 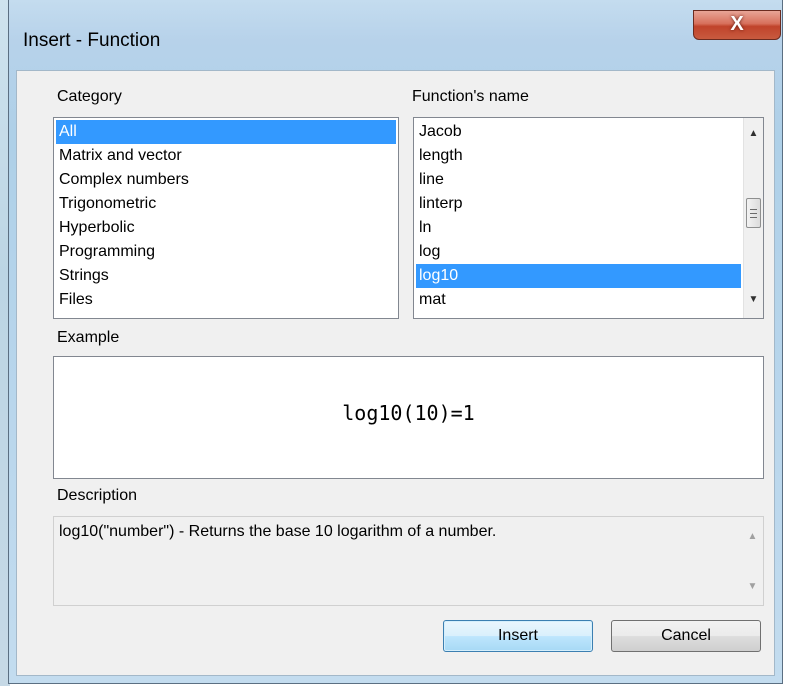 What do you see at coordinates (578, 228) in the screenshot?
I see `function-list-item: ln` at bounding box center [578, 228].